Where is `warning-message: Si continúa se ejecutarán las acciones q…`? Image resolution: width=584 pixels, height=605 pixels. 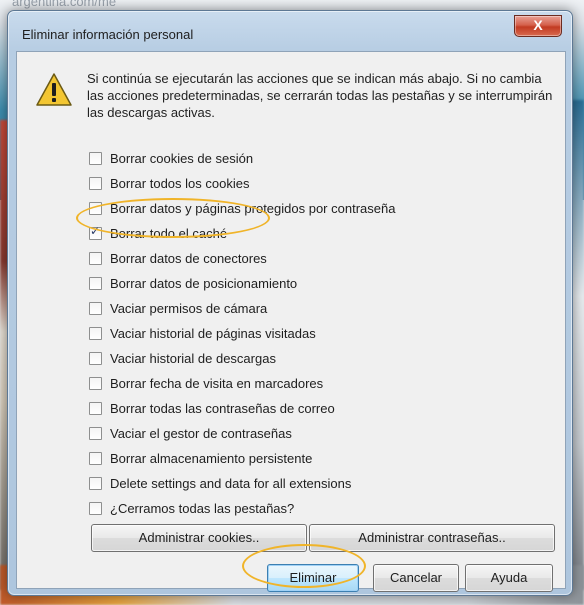
warning-message: Si continúa se ejecutarán las acciones q… is located at coordinates (320, 95).